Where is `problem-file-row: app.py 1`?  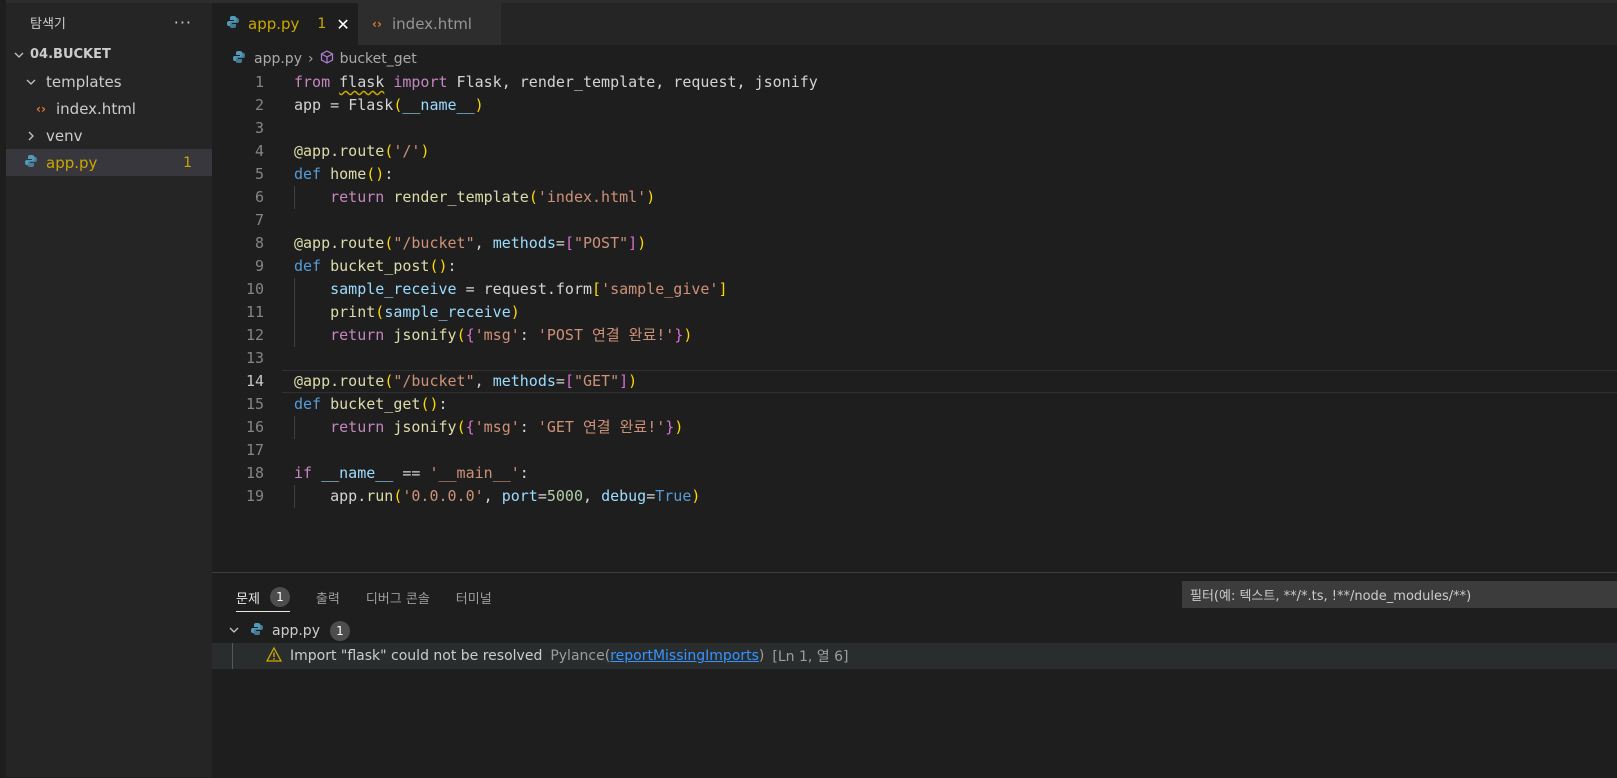 problem-file-row: app.py 1 is located at coordinates (914, 631).